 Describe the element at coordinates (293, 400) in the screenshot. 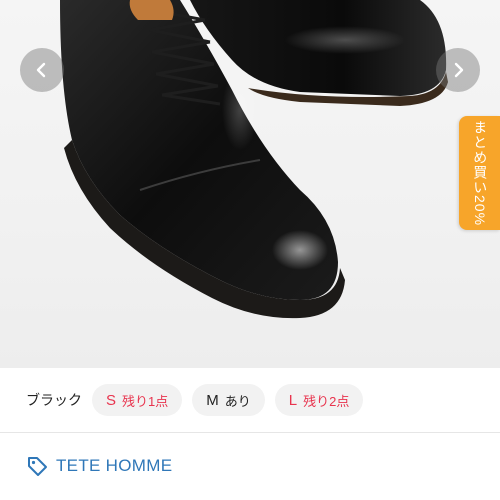

I see `size-label: L` at that location.